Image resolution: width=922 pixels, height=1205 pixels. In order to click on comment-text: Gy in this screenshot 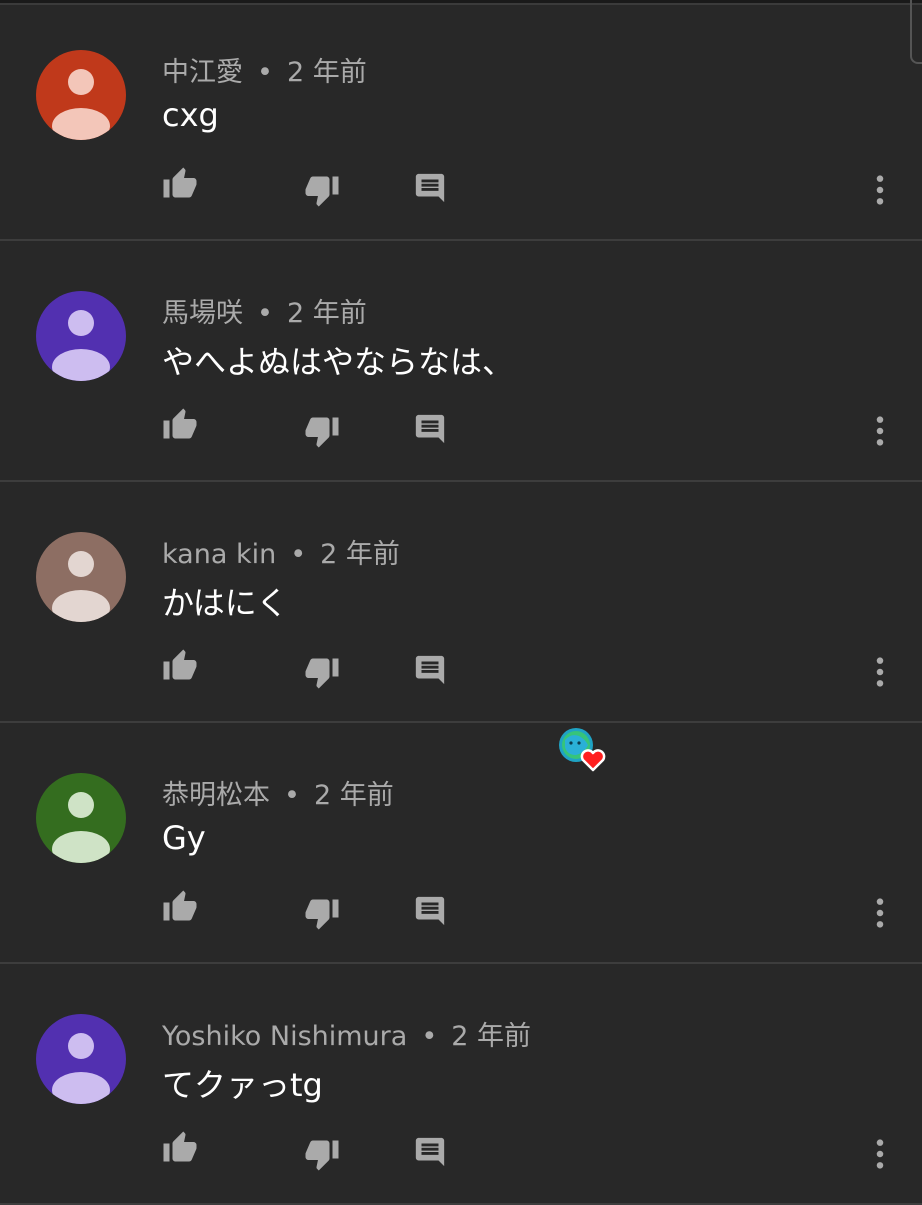, I will do `click(184, 838)`.